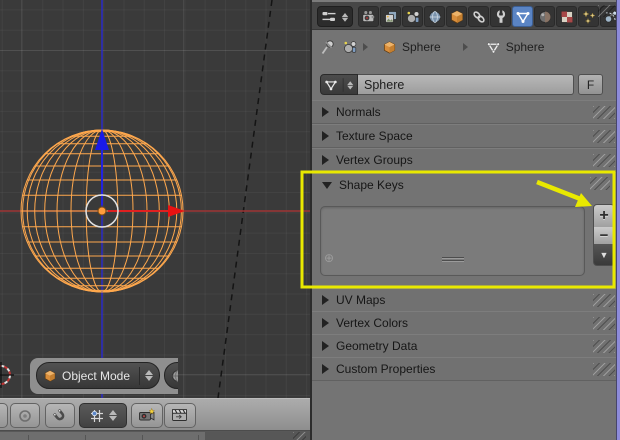 Image resolution: width=620 pixels, height=440 pixels. Describe the element at coordinates (525, 47) in the screenshot. I see `breadcrumb-data-label: Sphere` at that location.